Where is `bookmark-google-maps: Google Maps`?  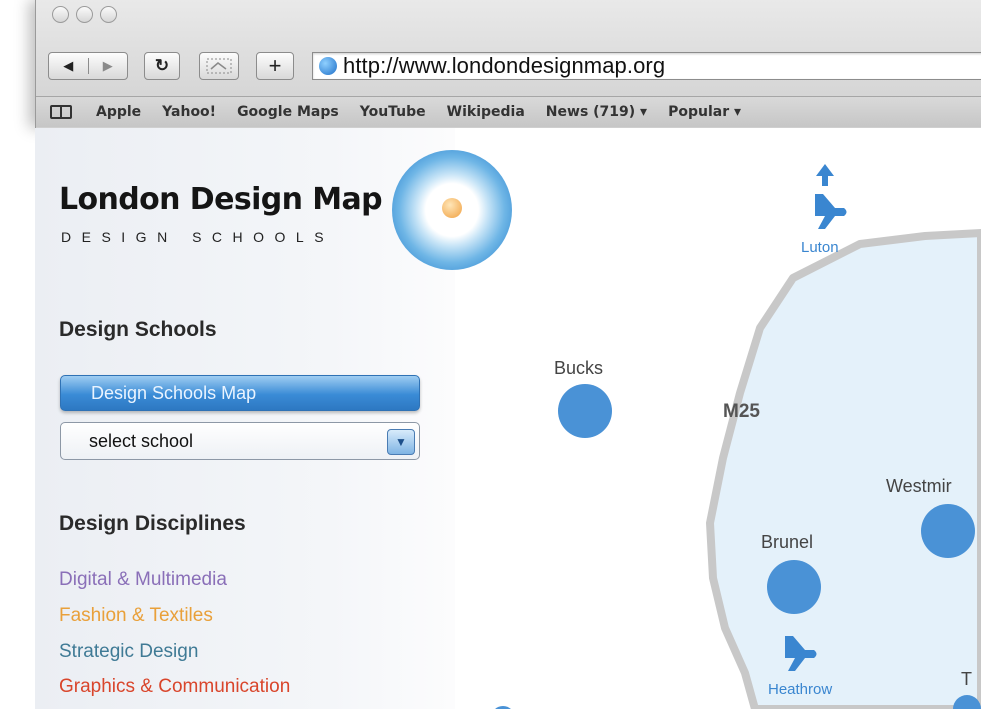 bookmark-google-maps: Google Maps is located at coordinates (288, 112).